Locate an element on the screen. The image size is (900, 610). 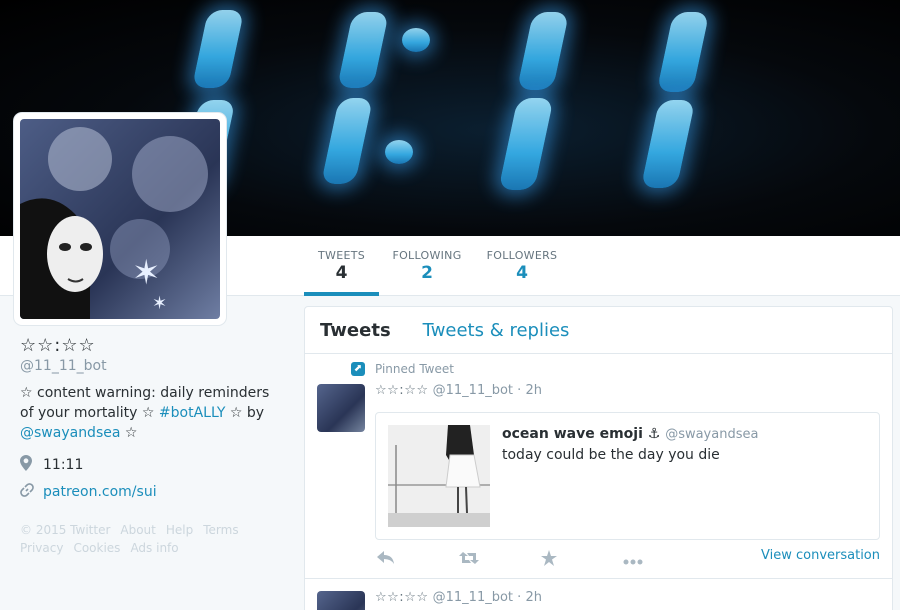
avatar-image: ✶ ✶ is located at coordinates (120, 219).